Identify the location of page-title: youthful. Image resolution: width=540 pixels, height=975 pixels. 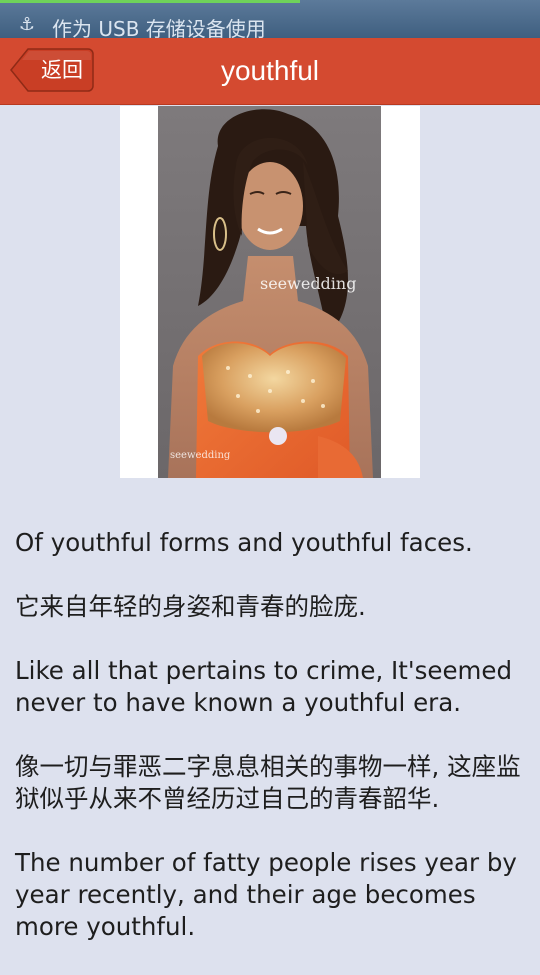
(270, 70).